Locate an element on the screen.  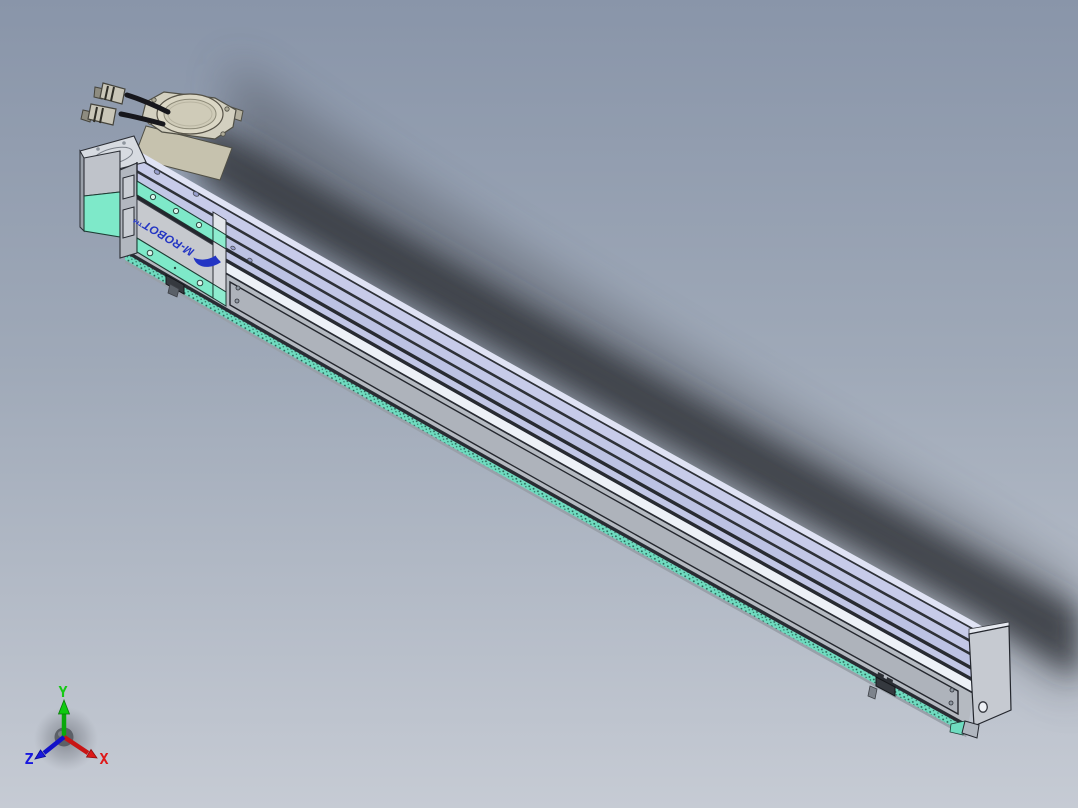
end-cap-face is located at coordinates (990, 676).